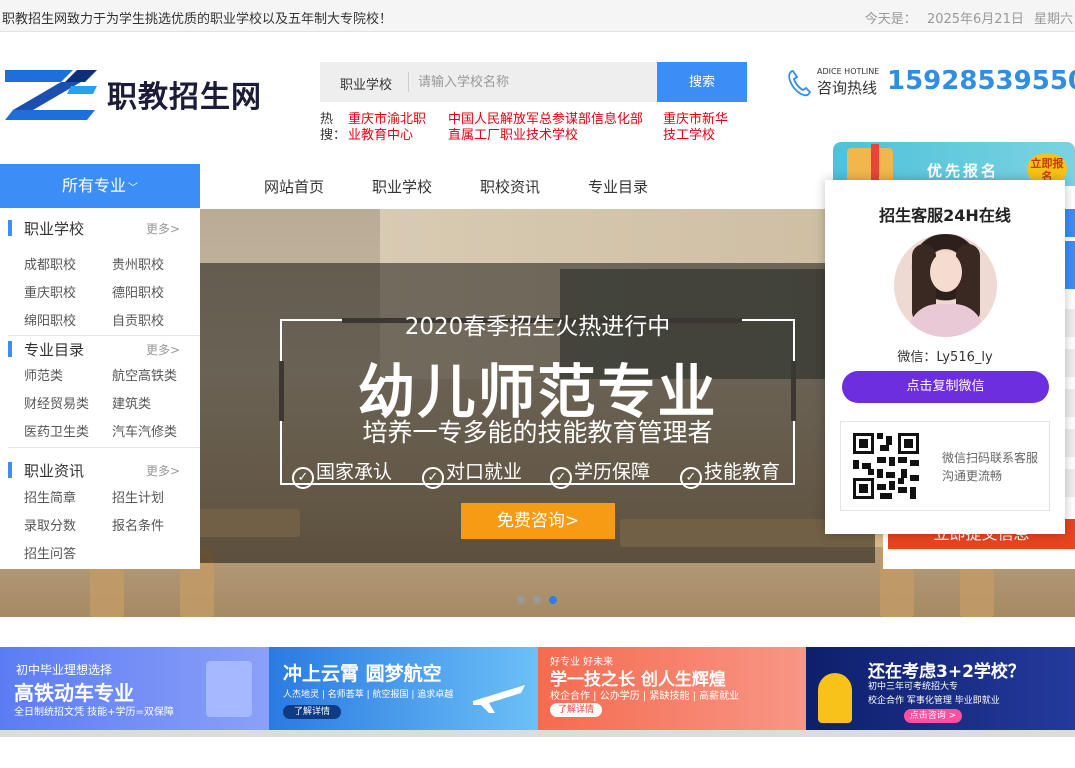  What do you see at coordinates (368, 695) in the screenshot?
I see `ad-line: 人杰地灵 | 名师荟萃 | 航空报国 | 追求卓越` at bounding box center [368, 695].